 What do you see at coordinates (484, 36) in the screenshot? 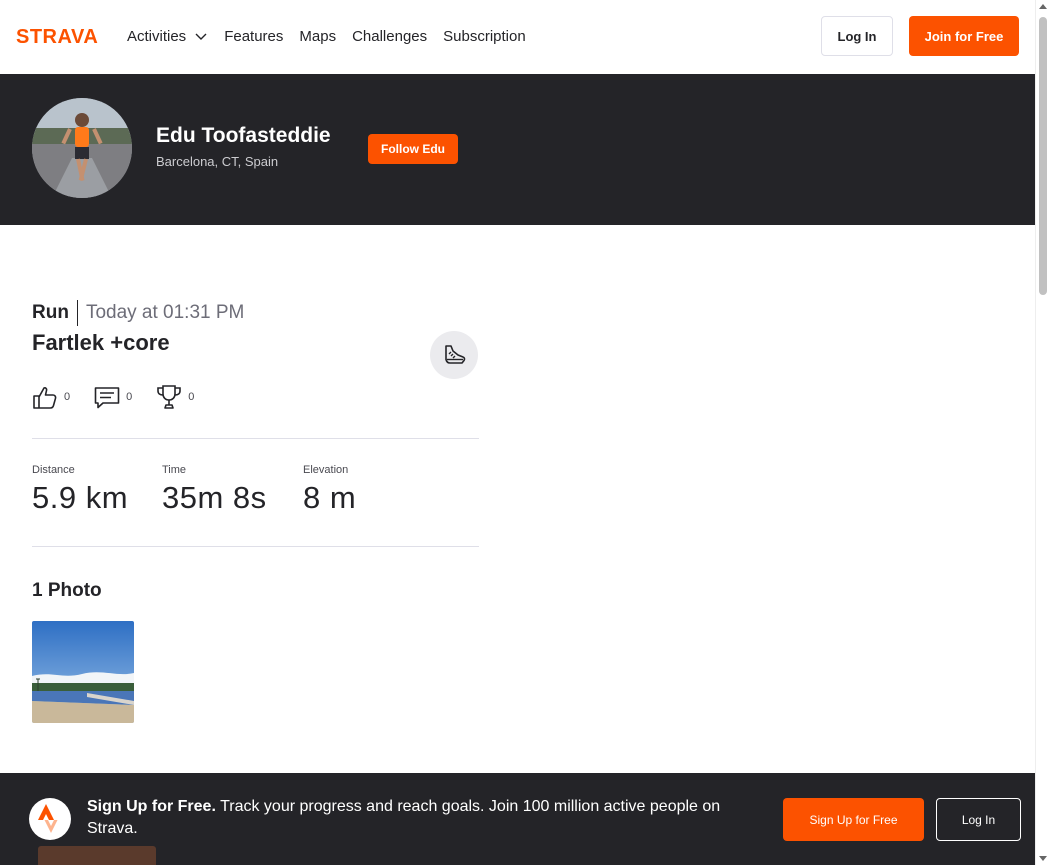
I see `nav-item-subscription: Subscription` at bounding box center [484, 36].